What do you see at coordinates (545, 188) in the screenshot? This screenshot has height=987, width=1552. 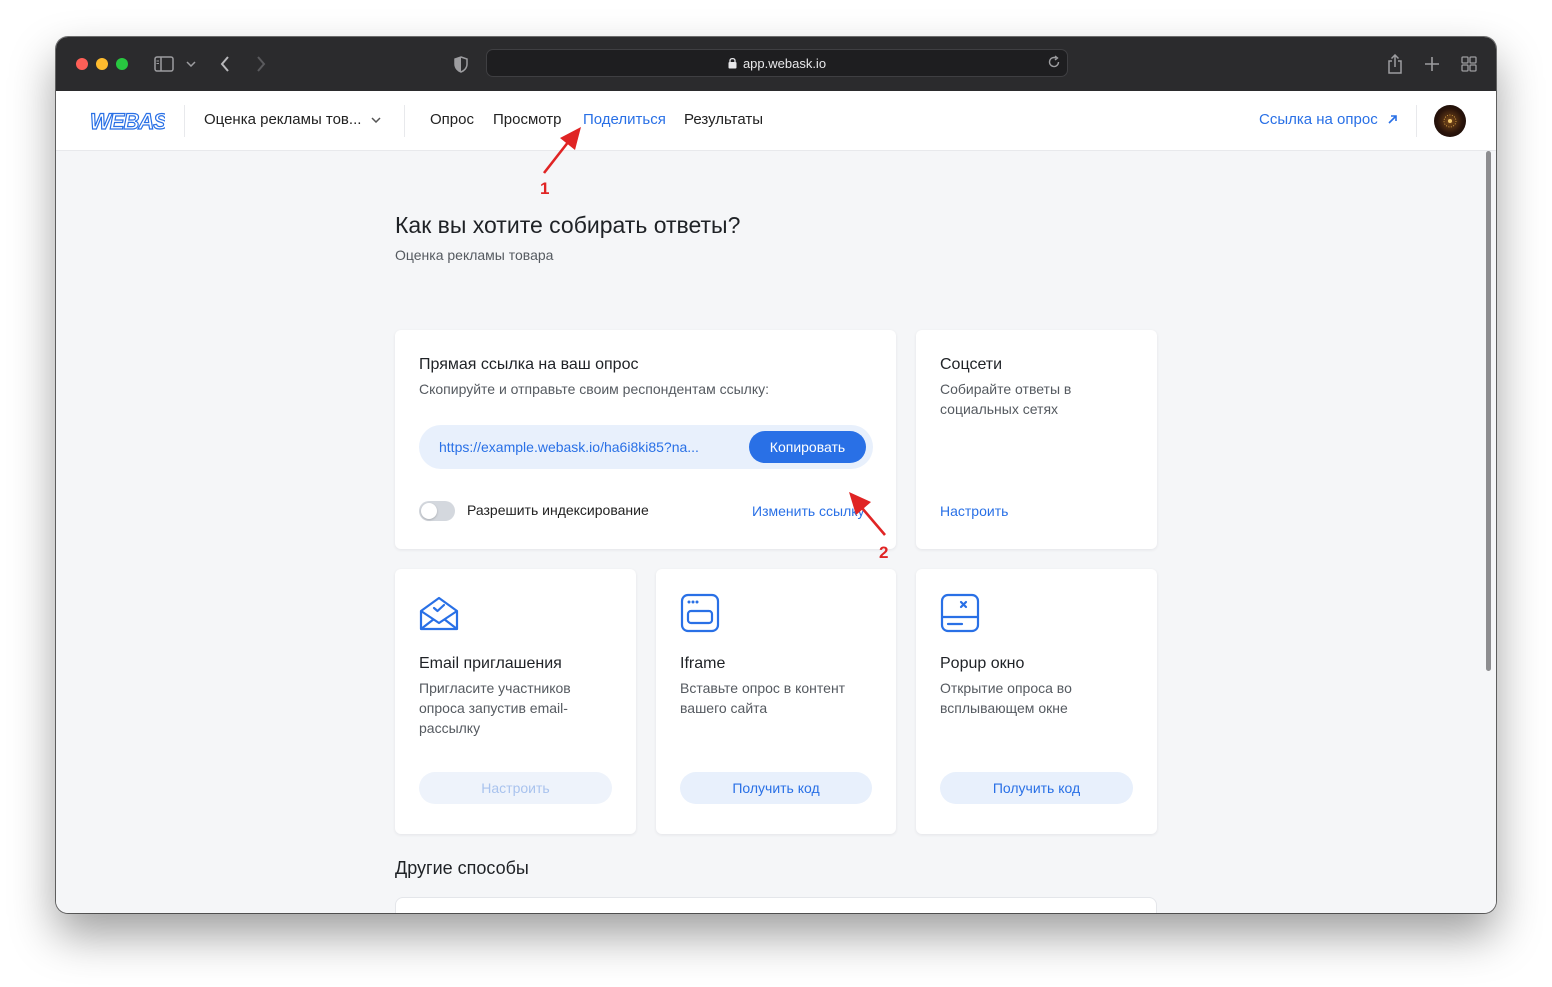 I see `annotation-number: 1` at bounding box center [545, 188].